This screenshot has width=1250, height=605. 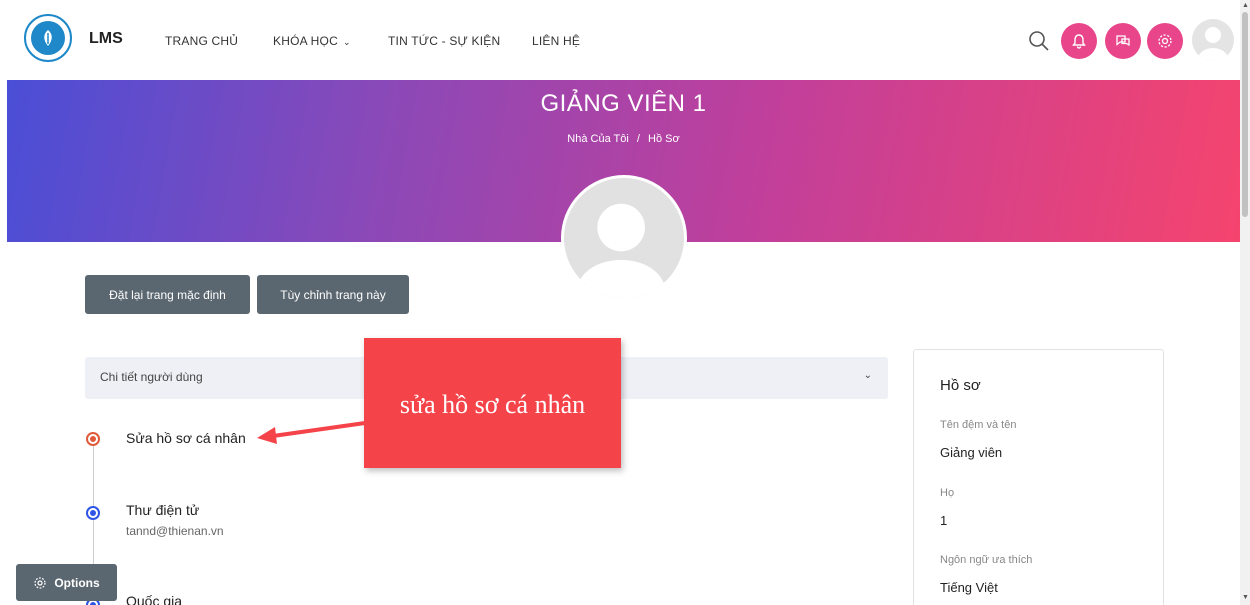 What do you see at coordinates (305, 41) in the screenshot?
I see `nav-item-label: KHÓA HỌC` at bounding box center [305, 41].